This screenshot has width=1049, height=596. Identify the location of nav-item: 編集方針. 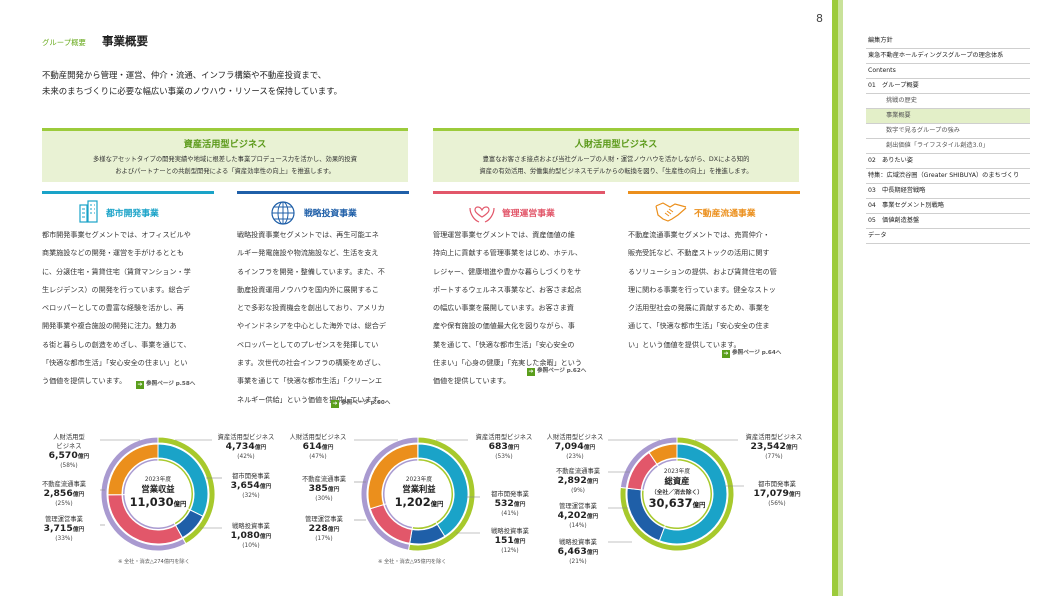
(948, 41).